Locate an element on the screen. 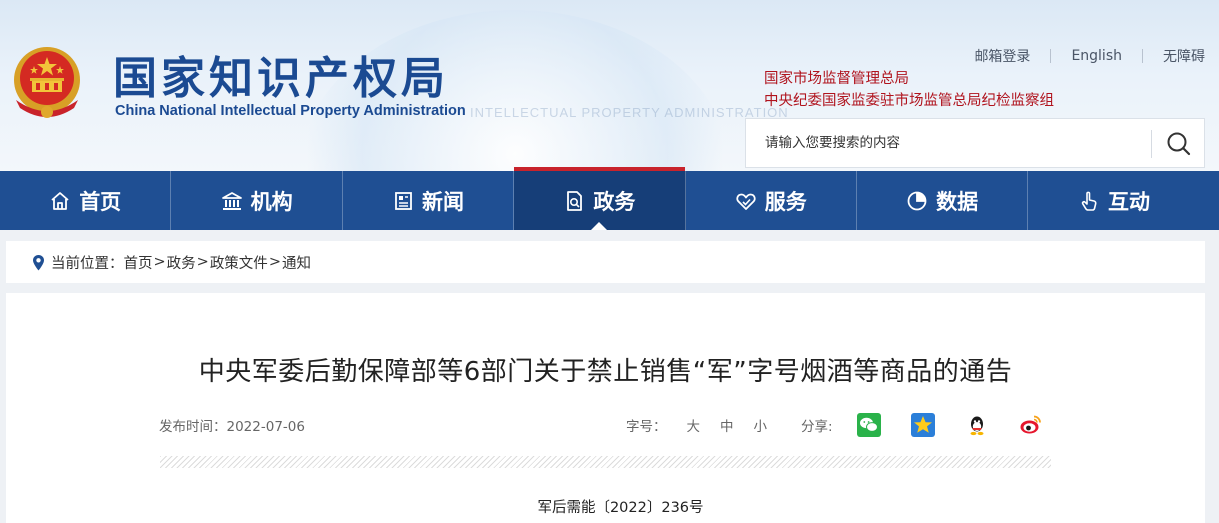 The image size is (1219, 523). building-icon is located at coordinates (231, 200).